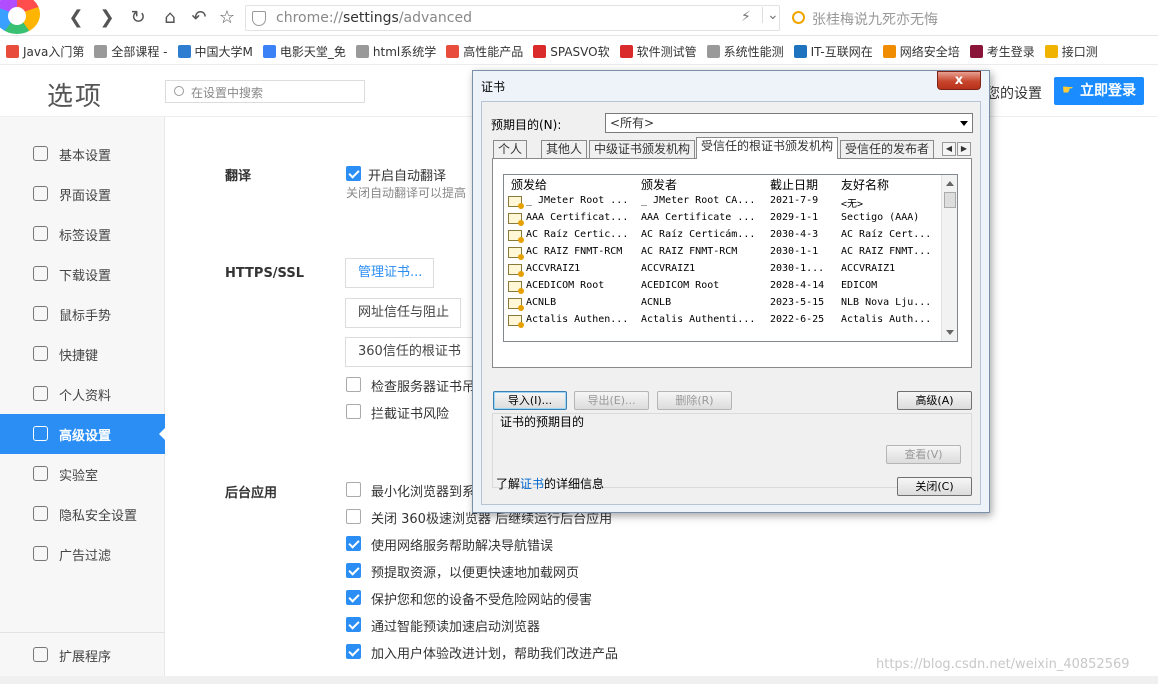 The height and width of the screenshot is (684, 1158). Describe the element at coordinates (950, 181) in the screenshot. I see `scroll-up-icon` at that location.